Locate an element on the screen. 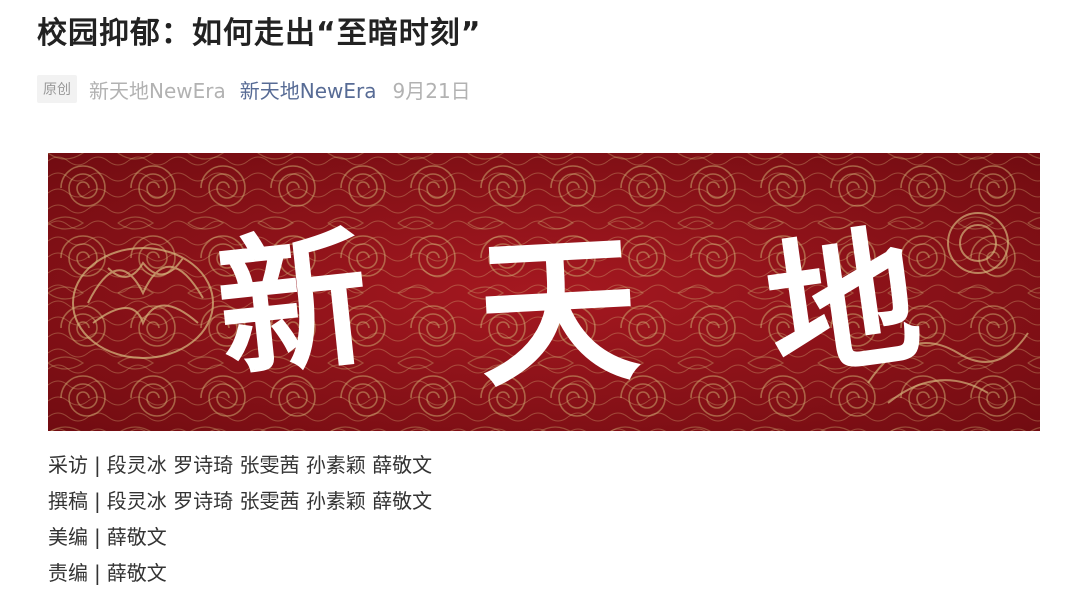  credit-line-writing: 撰稿 | 段灵冰 罗诗琦 张雯茜 孙素颖 薛敬文 is located at coordinates (240, 501).